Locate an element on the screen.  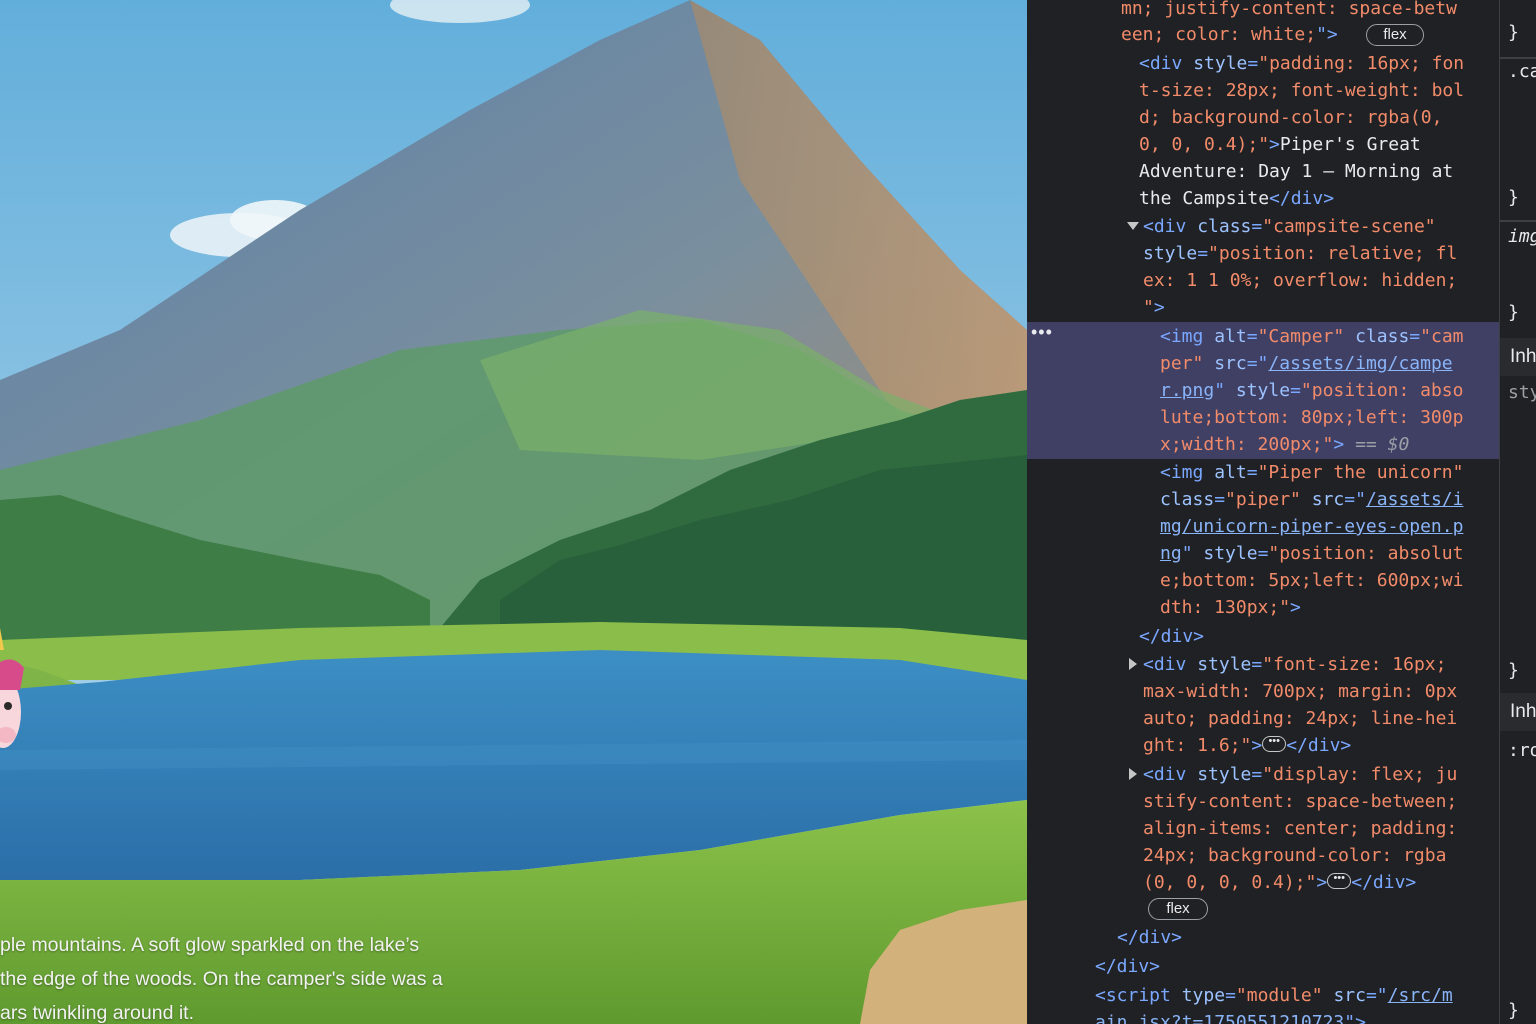
dom-close-campsite-div: </div> is located at coordinates (1172, 636).